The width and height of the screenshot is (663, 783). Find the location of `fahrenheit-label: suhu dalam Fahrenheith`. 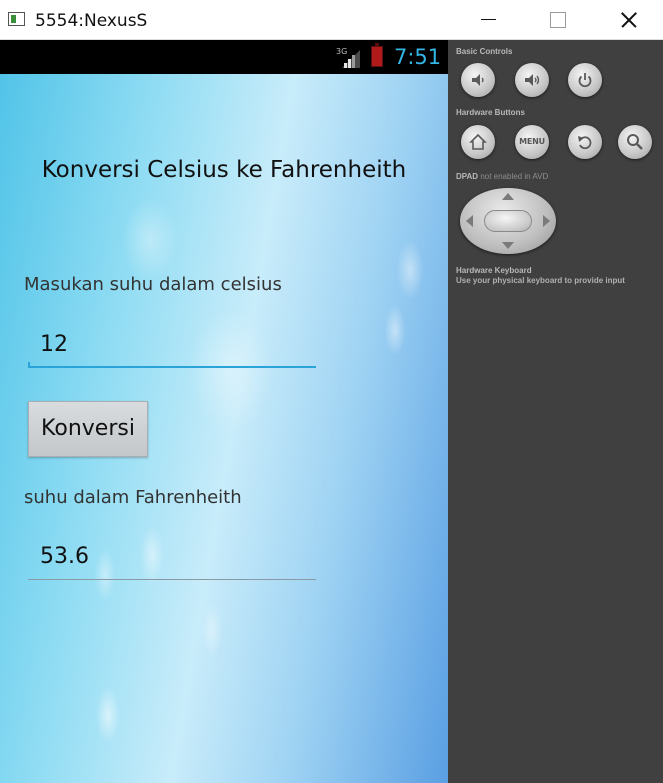

fahrenheit-label: suhu dalam Fahrenheith is located at coordinates (133, 497).